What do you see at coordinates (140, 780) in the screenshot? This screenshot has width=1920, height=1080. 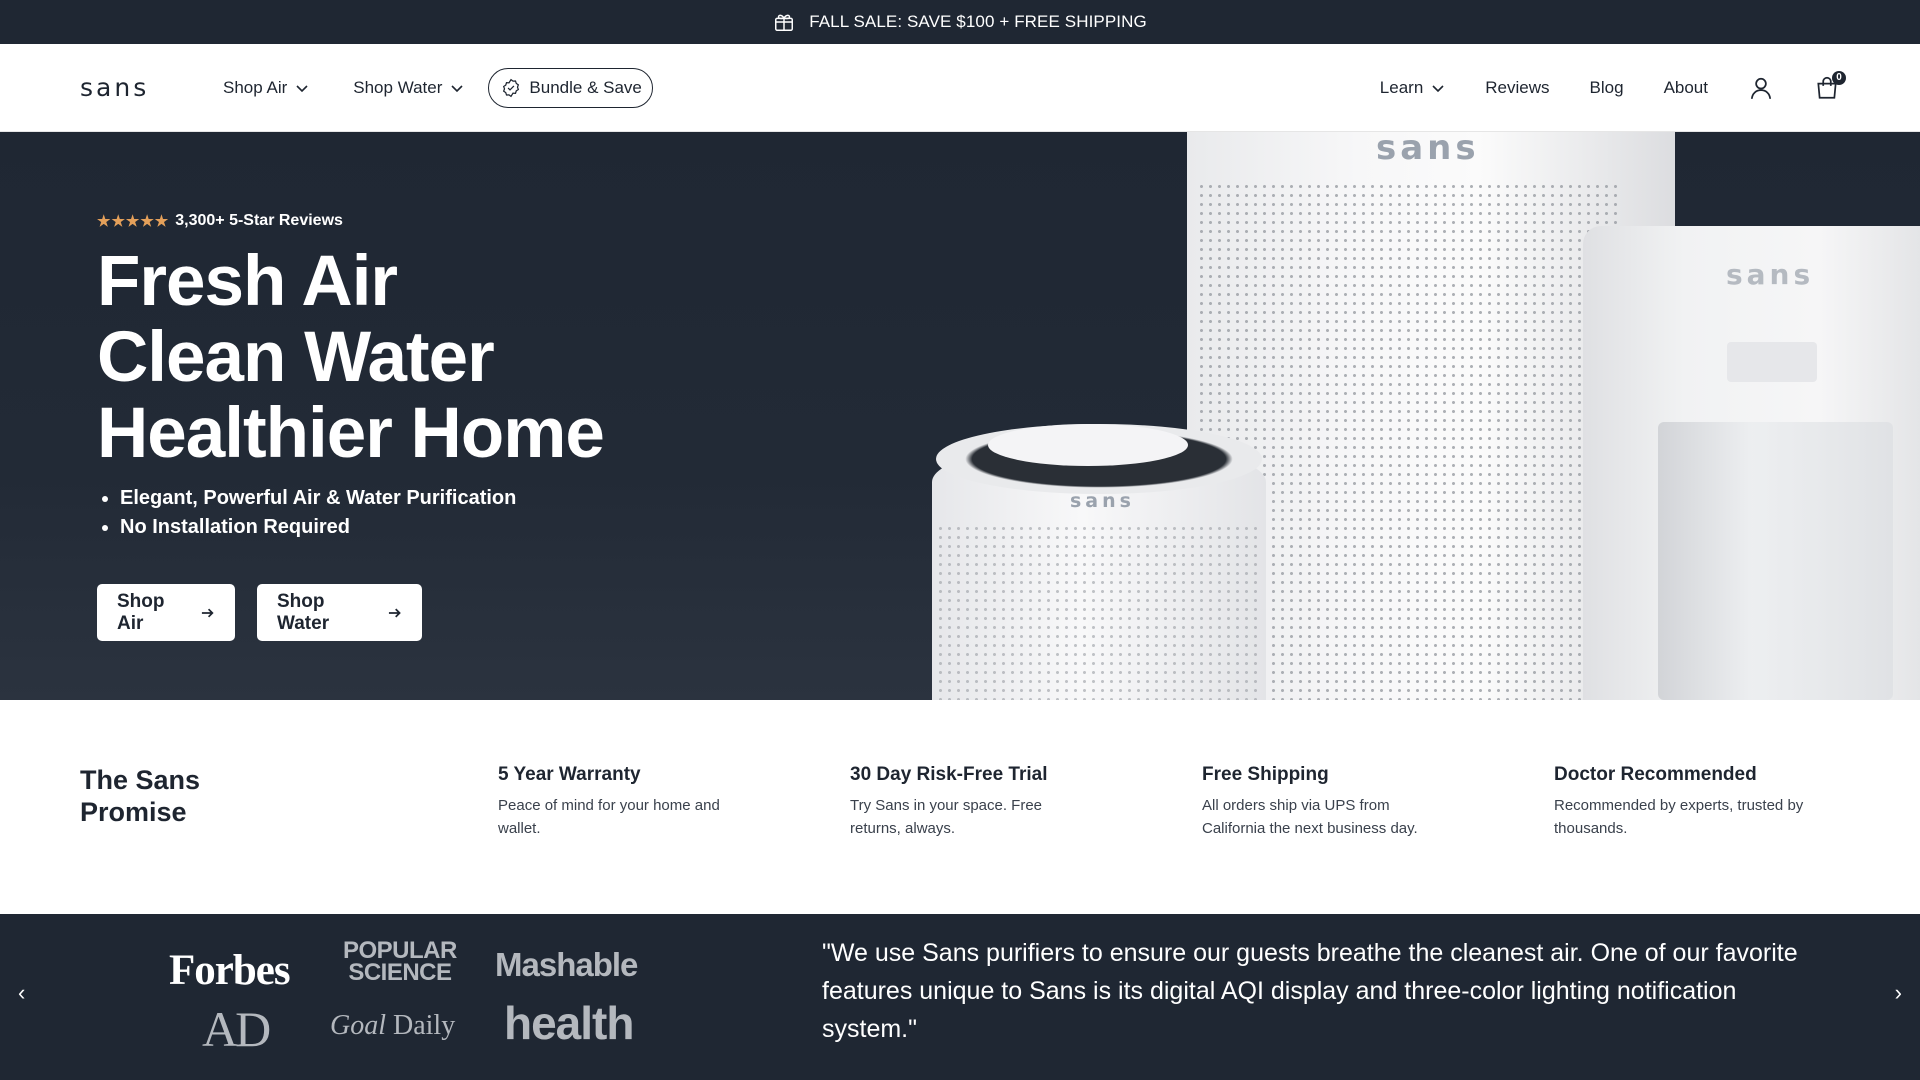 I see `promise-title-line-1: The Sans` at bounding box center [140, 780].